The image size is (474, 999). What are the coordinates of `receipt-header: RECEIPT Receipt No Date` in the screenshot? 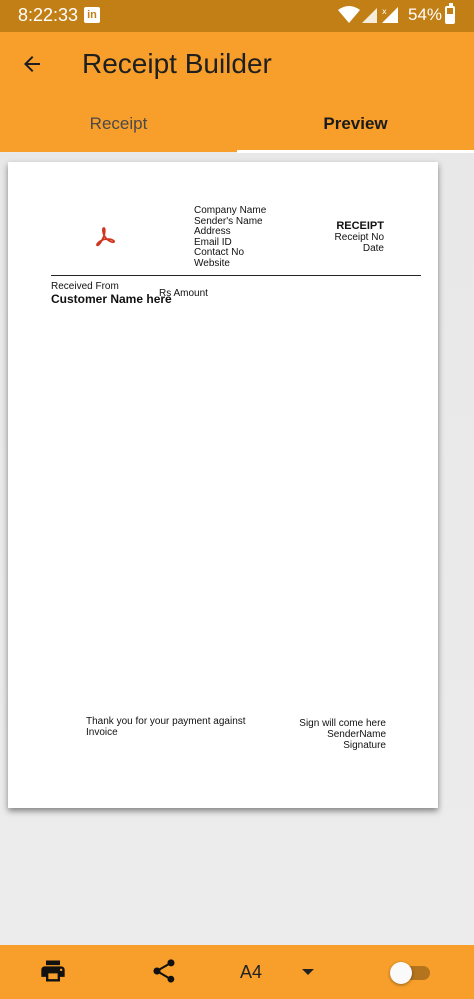 It's located at (359, 237).